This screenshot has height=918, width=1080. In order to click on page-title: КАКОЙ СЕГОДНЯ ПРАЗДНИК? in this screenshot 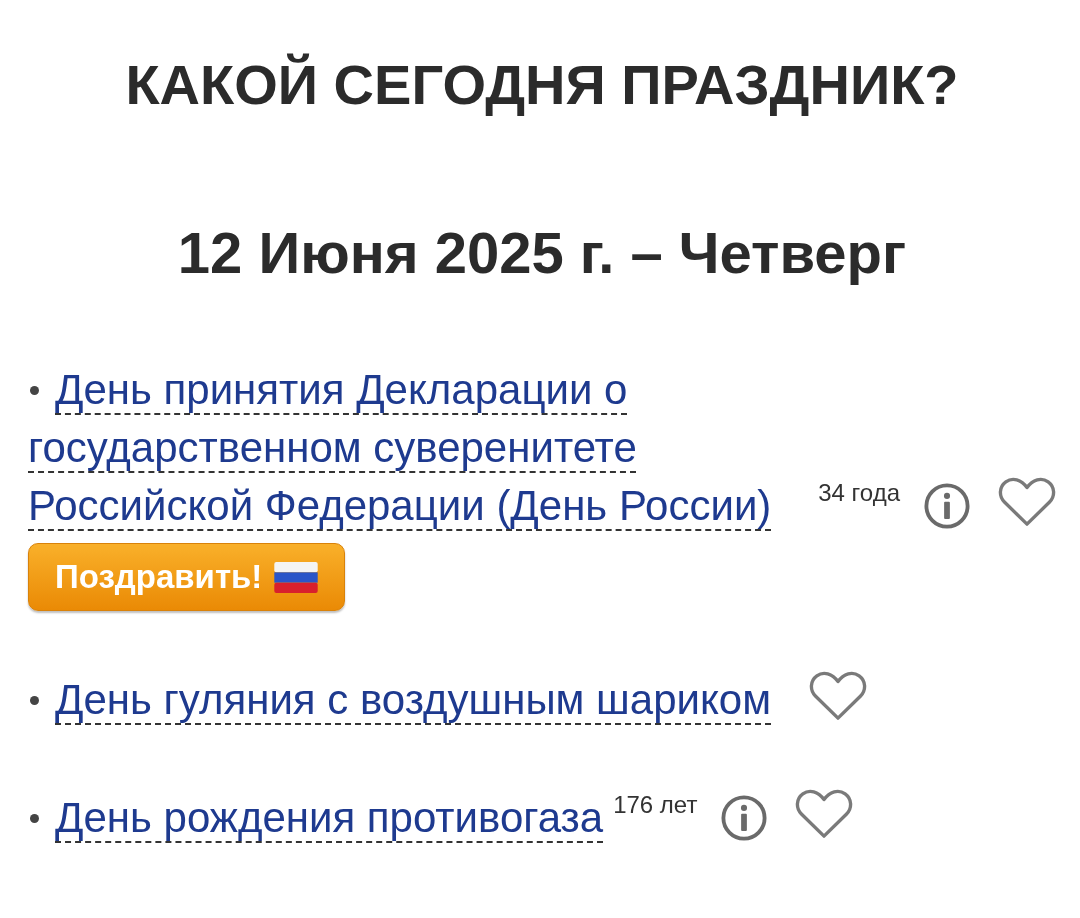, I will do `click(542, 85)`.